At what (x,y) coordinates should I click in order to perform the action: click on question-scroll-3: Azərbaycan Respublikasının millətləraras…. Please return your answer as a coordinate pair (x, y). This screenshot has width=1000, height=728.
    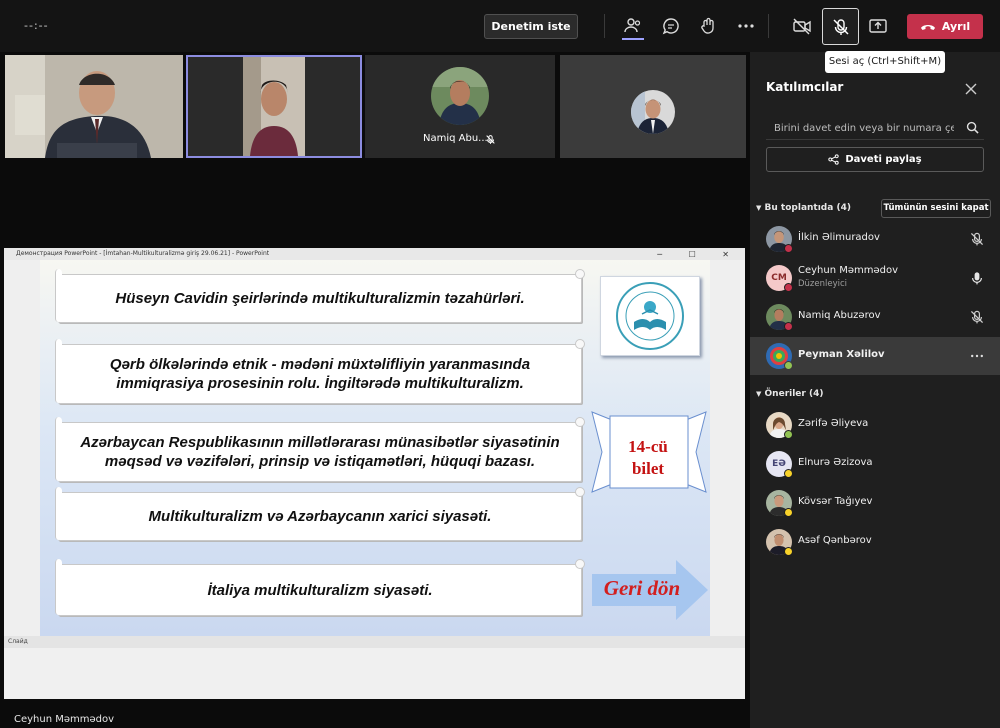
    Looking at the image, I should click on (320, 449).